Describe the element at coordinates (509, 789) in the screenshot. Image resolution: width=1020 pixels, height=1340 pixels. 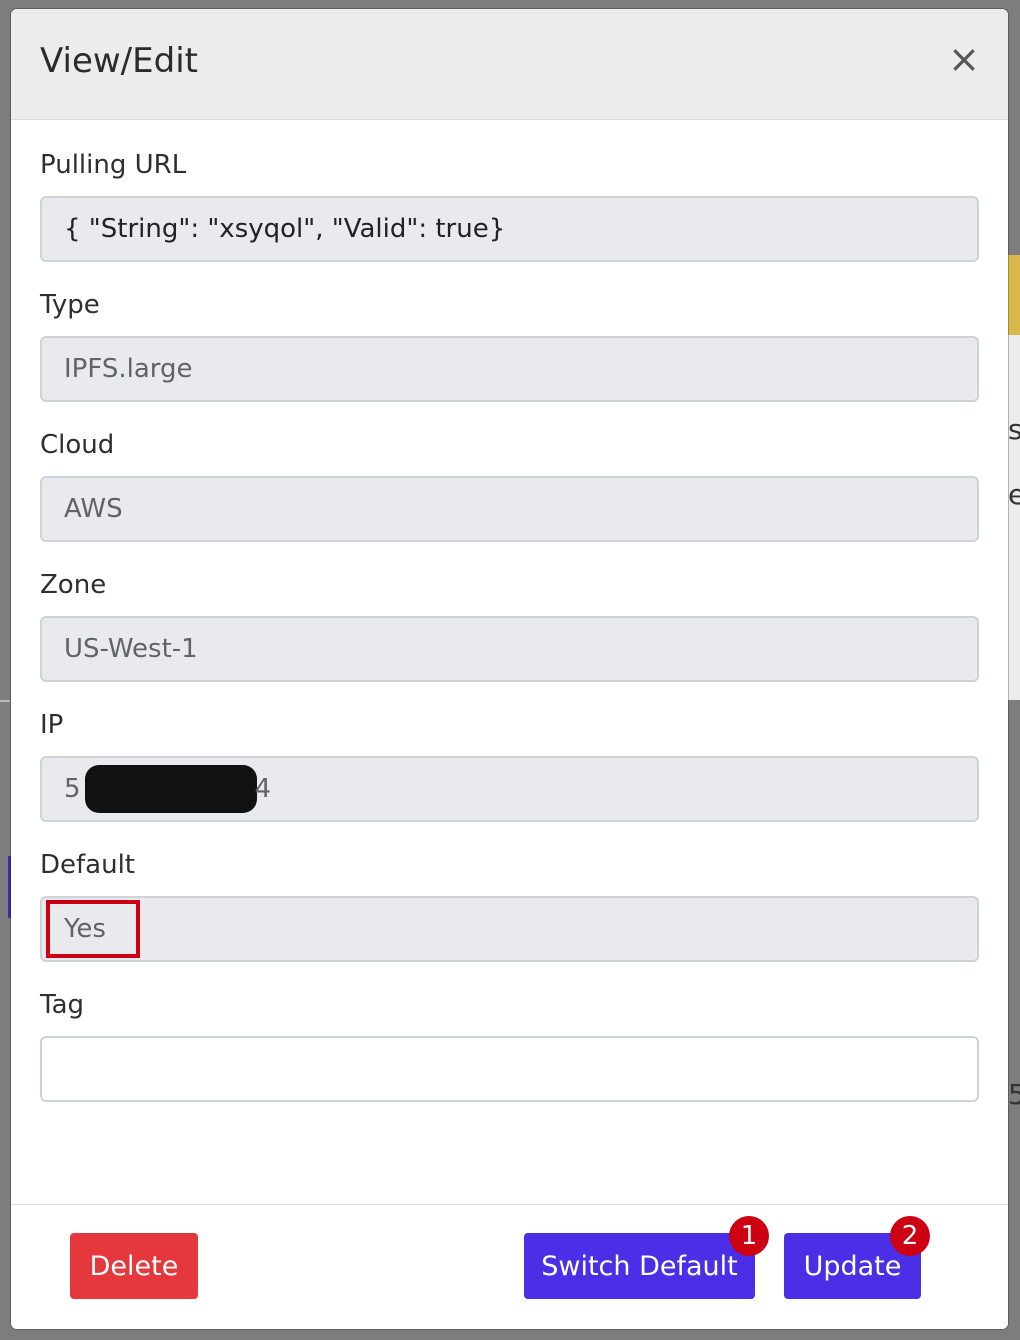
I see `ip-field: 5 4` at that location.